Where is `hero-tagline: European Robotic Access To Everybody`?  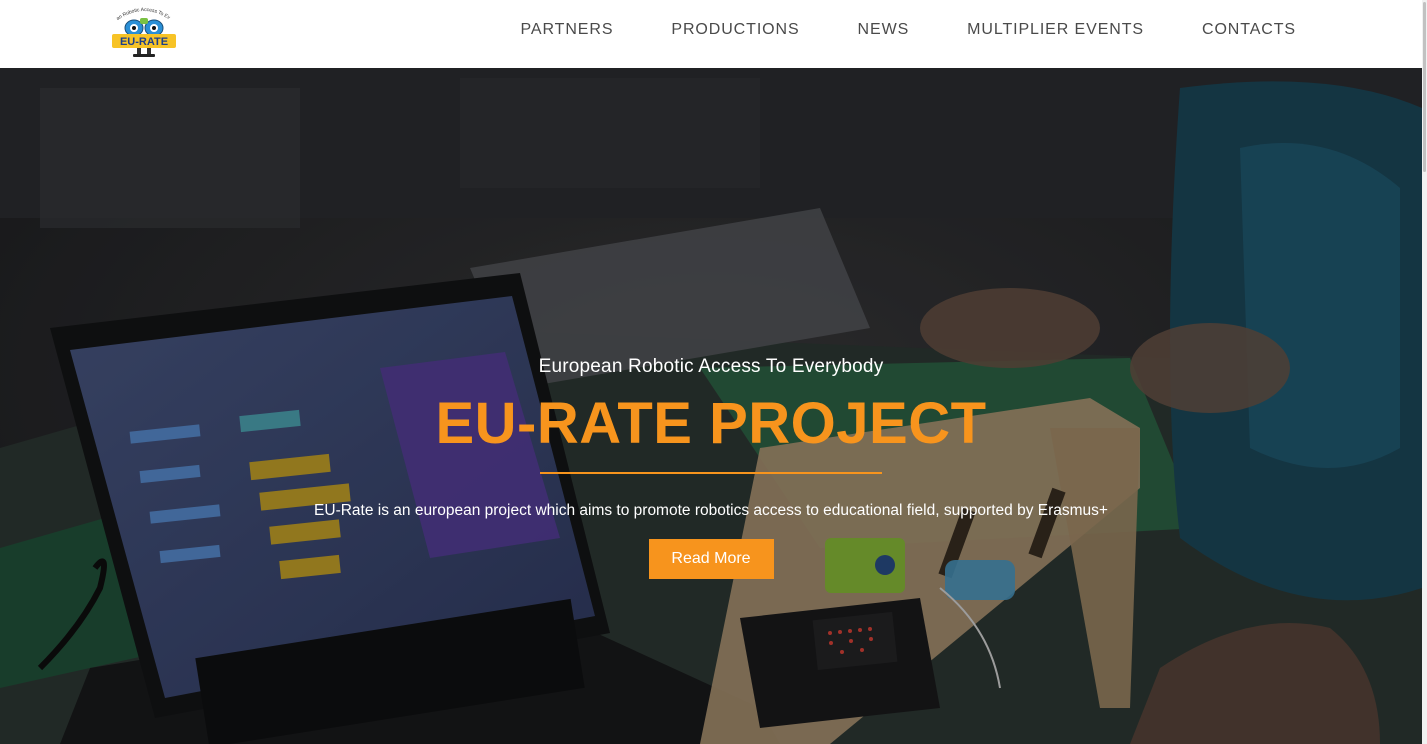 hero-tagline: European Robotic Access To Everybody is located at coordinates (711, 366).